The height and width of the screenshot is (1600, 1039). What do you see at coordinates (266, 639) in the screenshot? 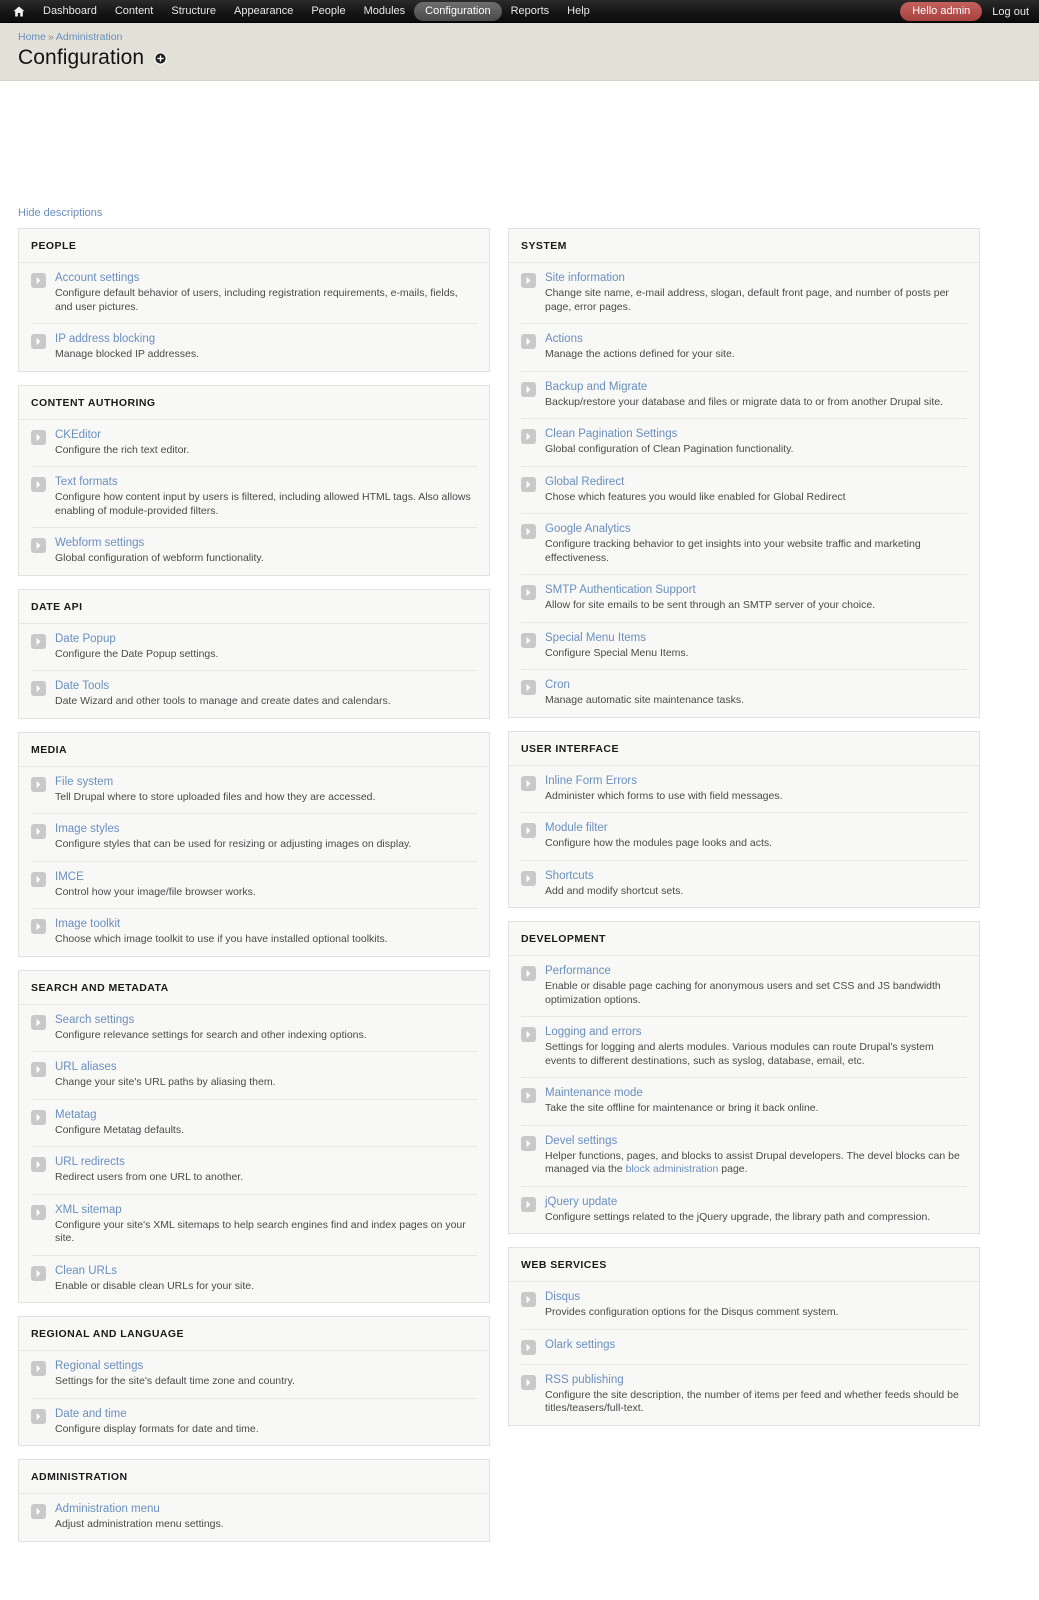
I see `config-link-date-popup: Date Popup` at bounding box center [266, 639].